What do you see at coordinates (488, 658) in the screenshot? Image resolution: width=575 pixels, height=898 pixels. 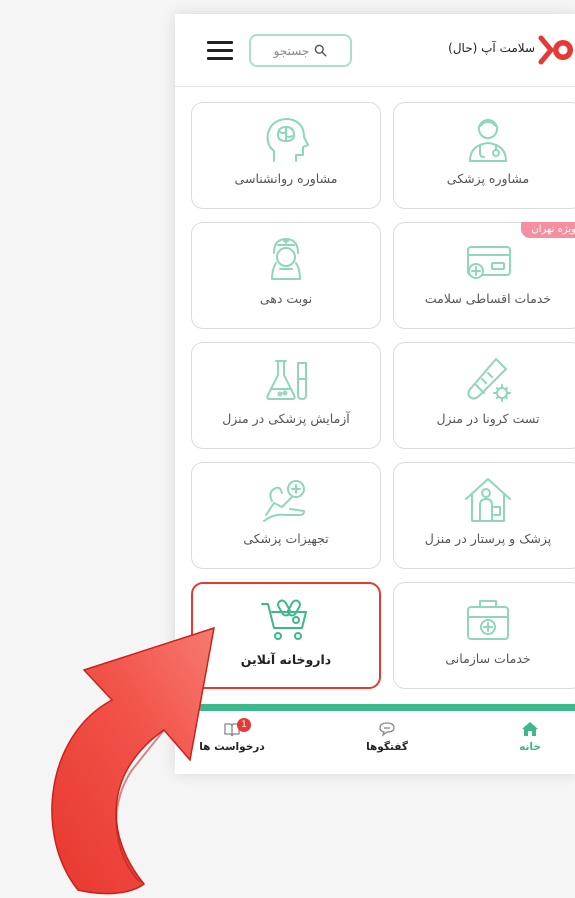 I see `service-label: خدمات سازمانی` at bounding box center [488, 658].